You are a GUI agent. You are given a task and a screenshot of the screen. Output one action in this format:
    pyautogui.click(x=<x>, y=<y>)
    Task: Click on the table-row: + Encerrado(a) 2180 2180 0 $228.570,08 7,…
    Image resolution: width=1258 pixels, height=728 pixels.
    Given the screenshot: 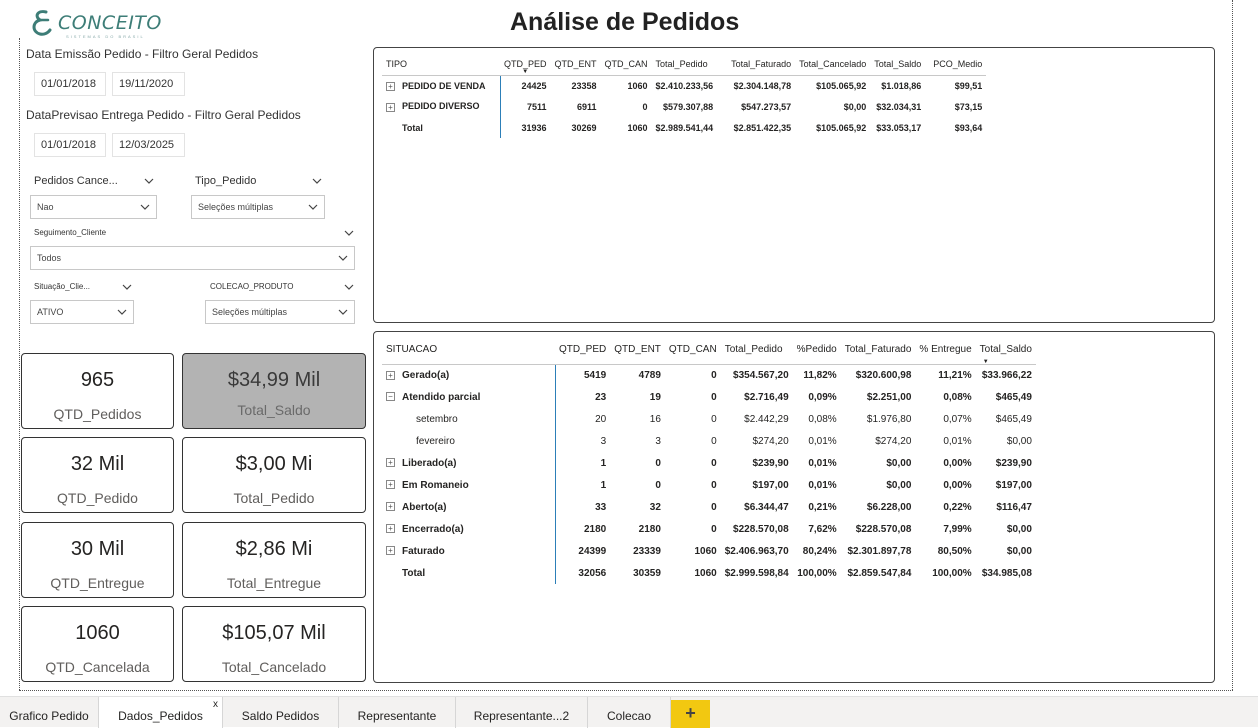 What is the action you would take?
    pyautogui.click(x=709, y=529)
    